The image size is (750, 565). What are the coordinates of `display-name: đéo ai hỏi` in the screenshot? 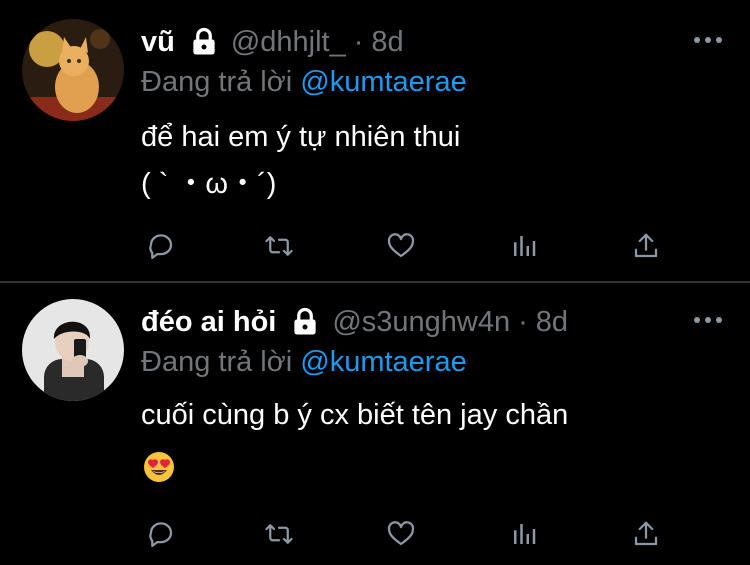 It's located at (208, 322).